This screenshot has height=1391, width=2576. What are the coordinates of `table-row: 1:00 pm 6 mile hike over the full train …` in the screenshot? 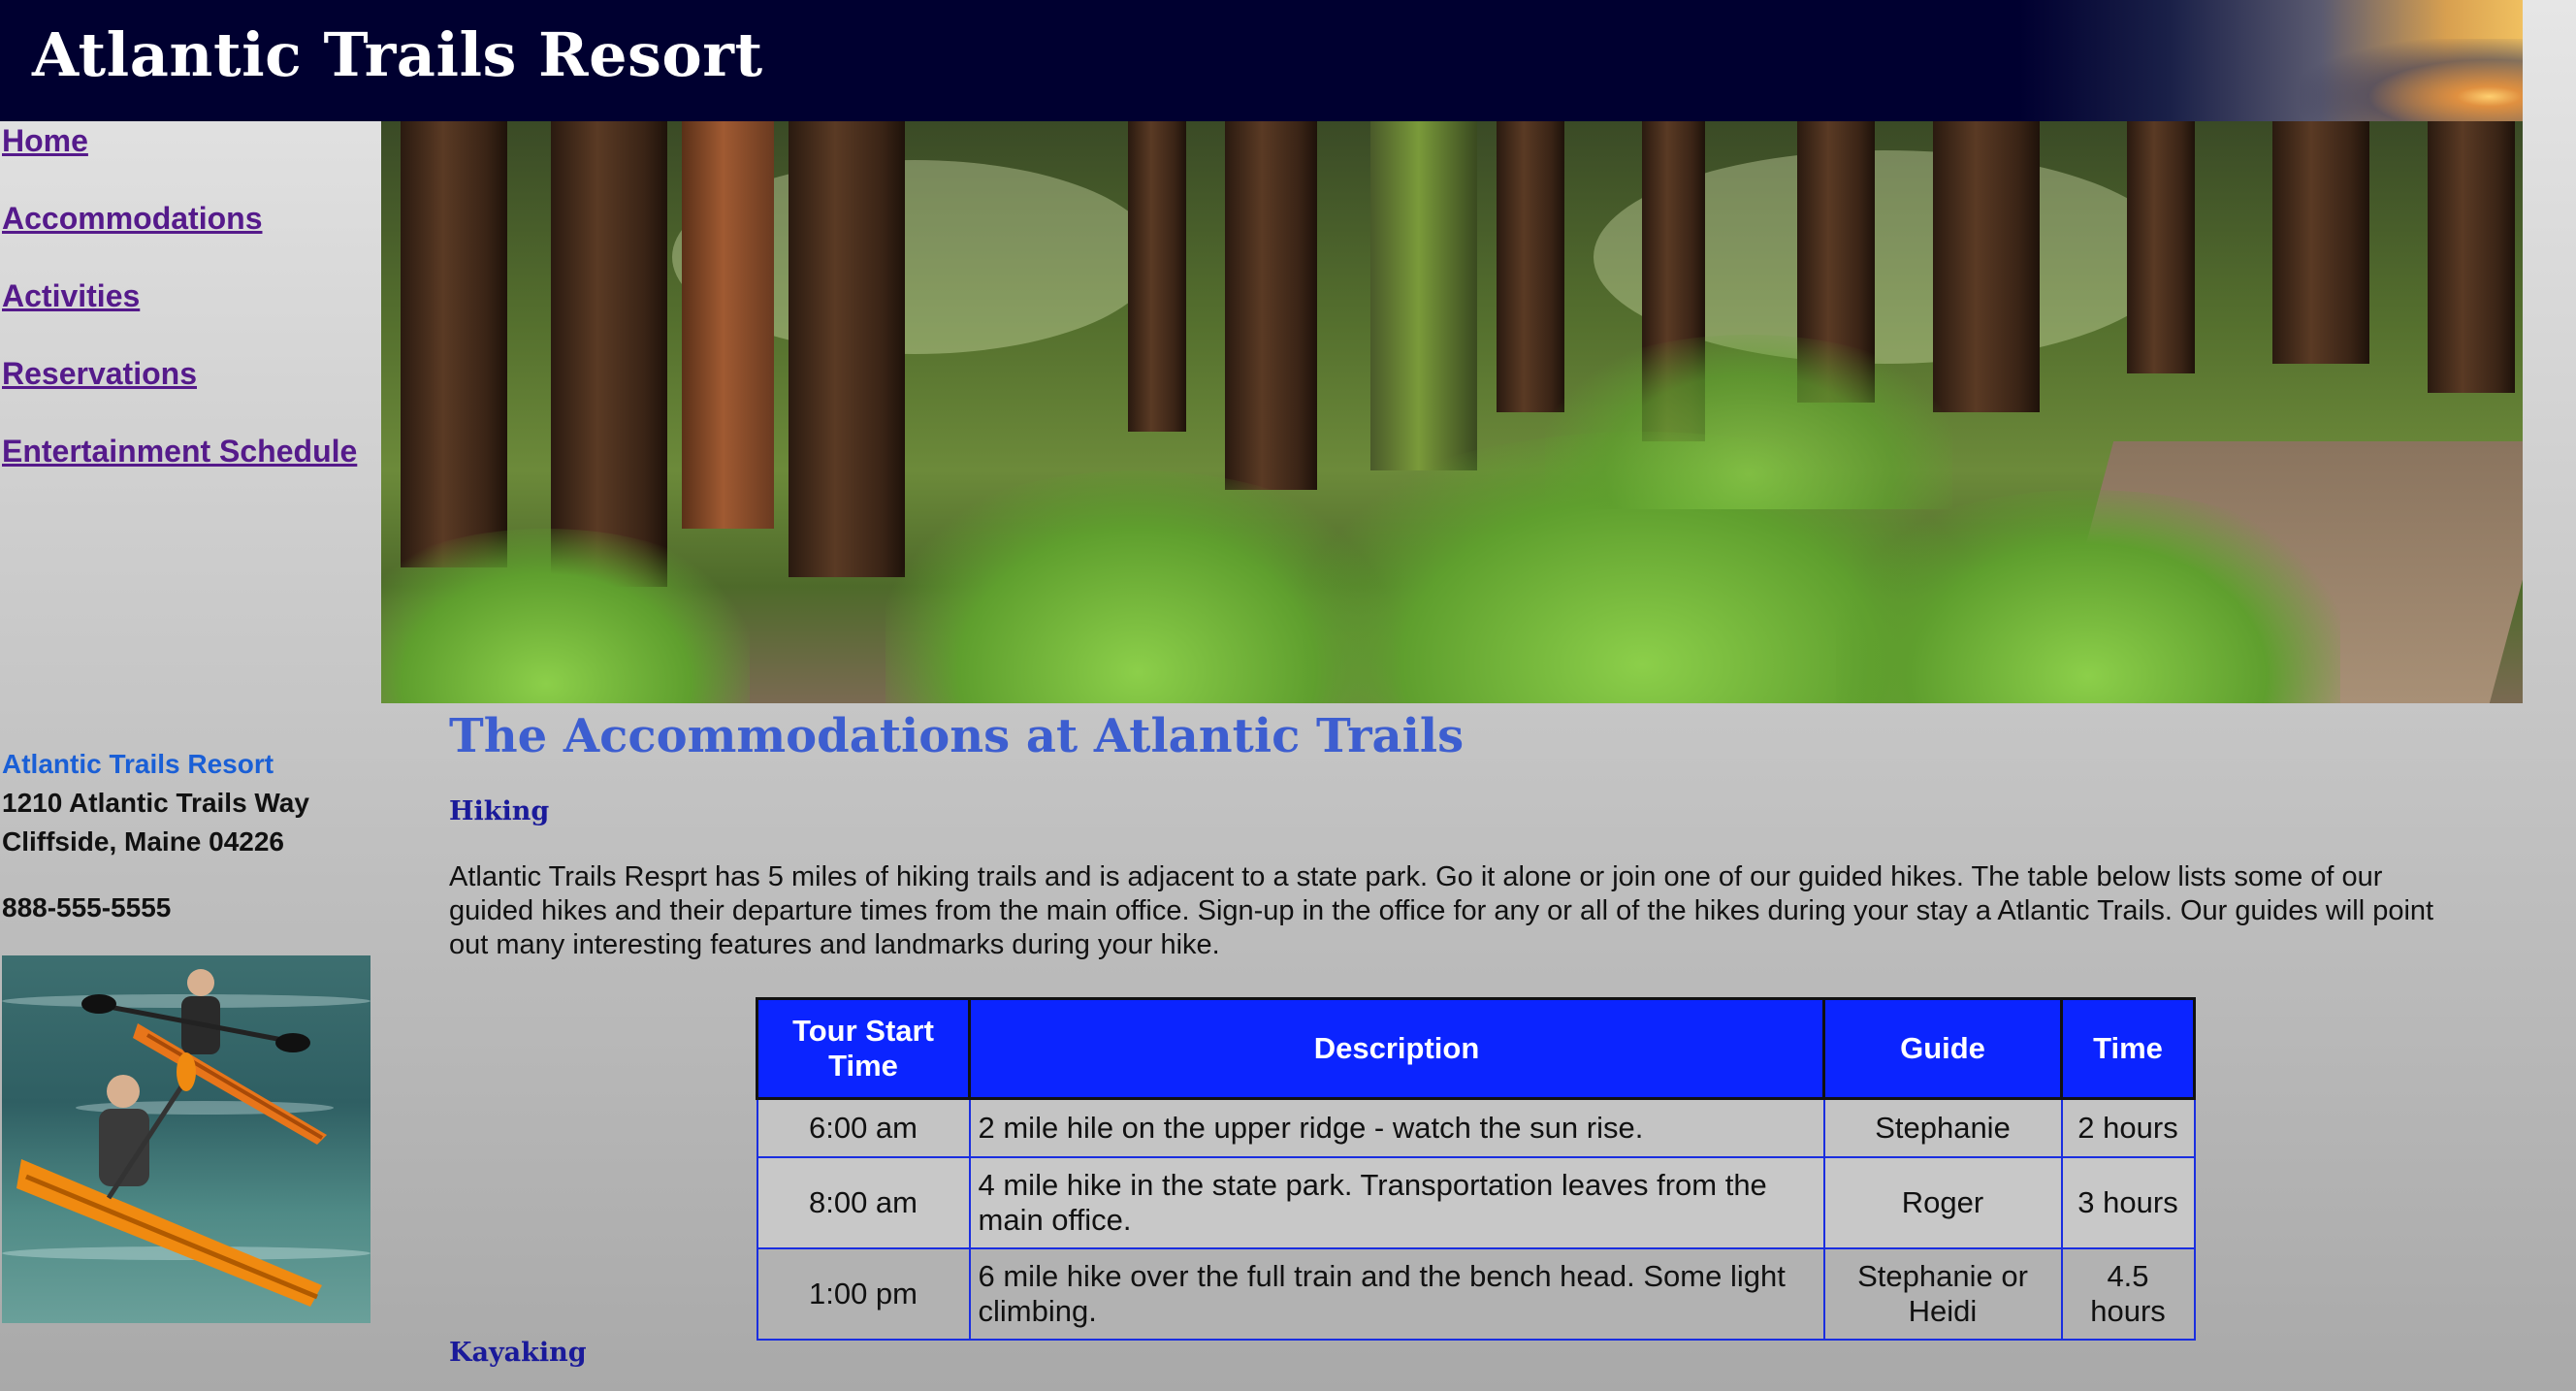 It's located at (1476, 1293).